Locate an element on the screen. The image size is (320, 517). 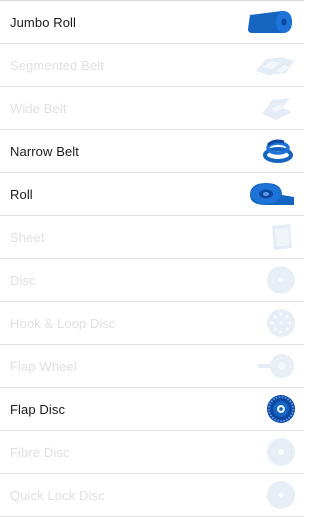
sheet-icon is located at coordinates (271, 237).